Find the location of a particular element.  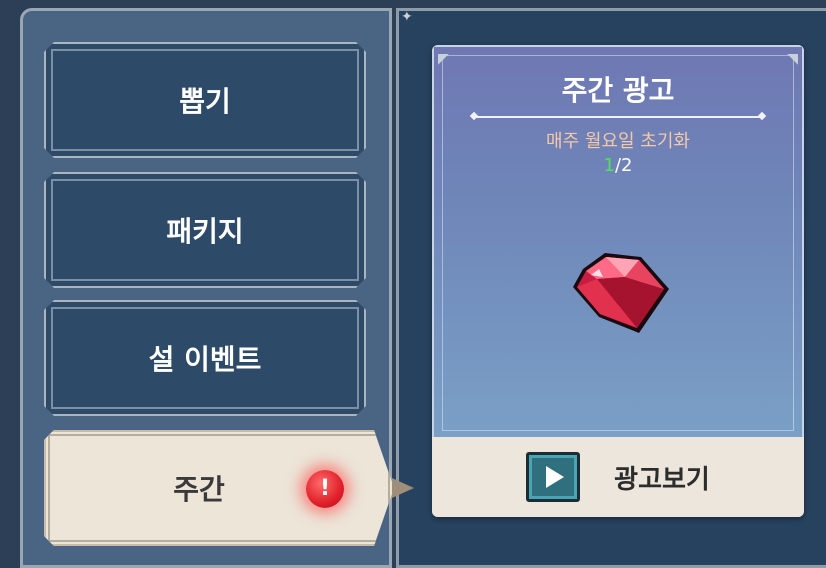

watch-ad-button: 광고보기 is located at coordinates (618, 477).